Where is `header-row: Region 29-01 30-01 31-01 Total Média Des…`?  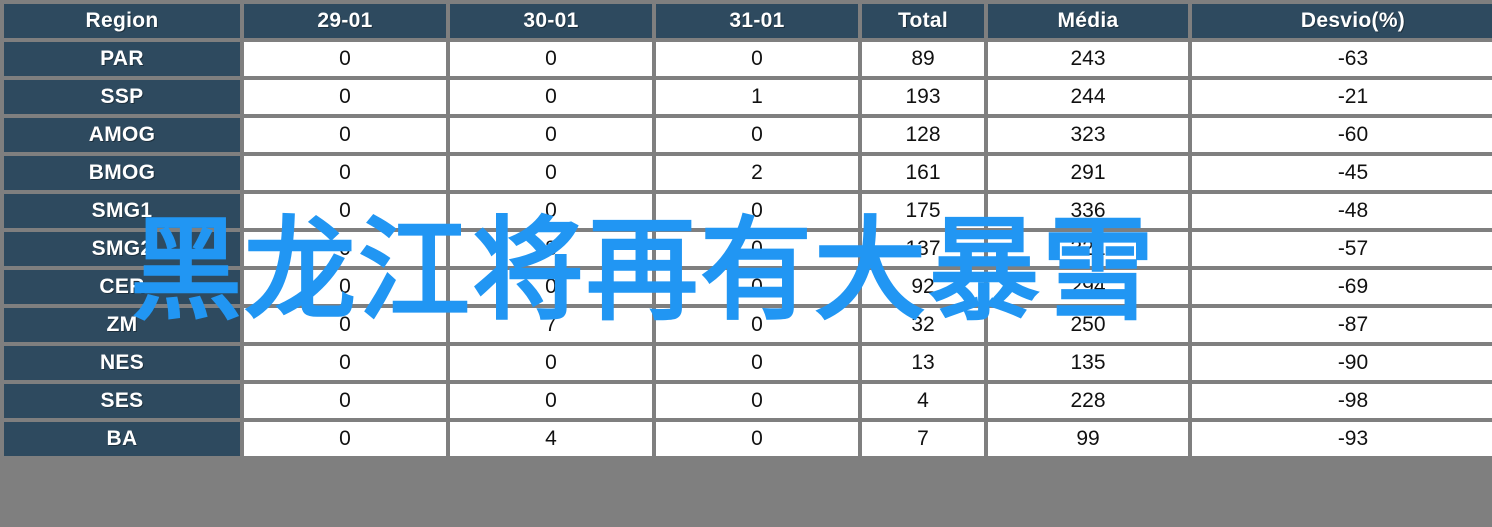 header-row: Region 29-01 30-01 31-01 Total Média Des… is located at coordinates (748, 21).